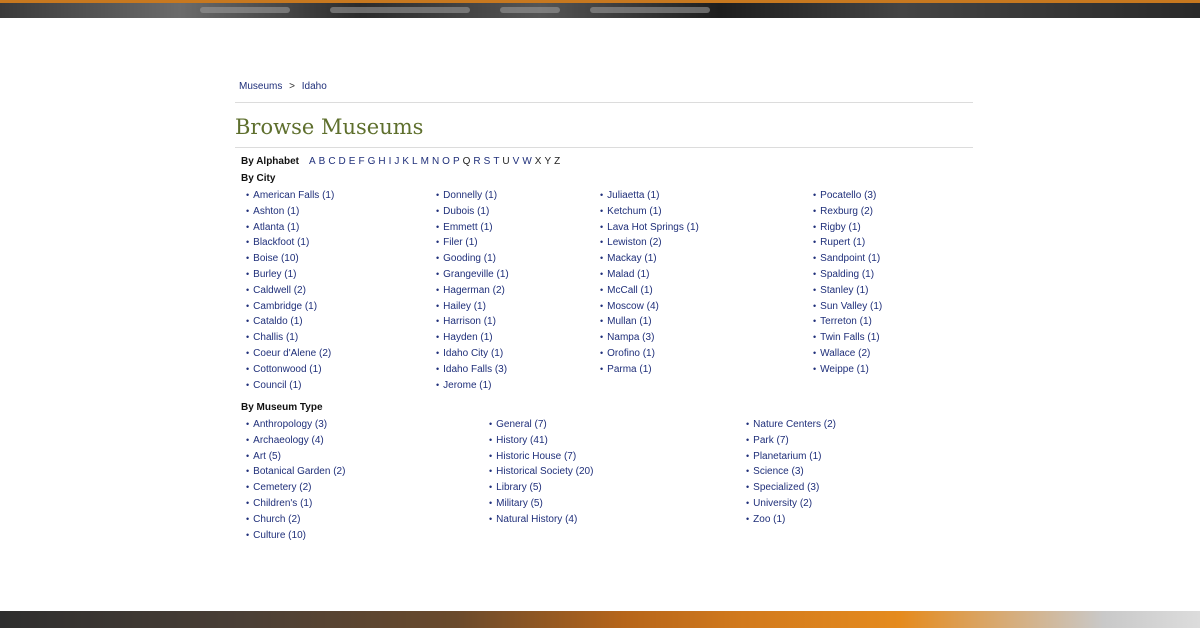  I want to click on city-list-item: • Rigby (1), so click(847, 228).